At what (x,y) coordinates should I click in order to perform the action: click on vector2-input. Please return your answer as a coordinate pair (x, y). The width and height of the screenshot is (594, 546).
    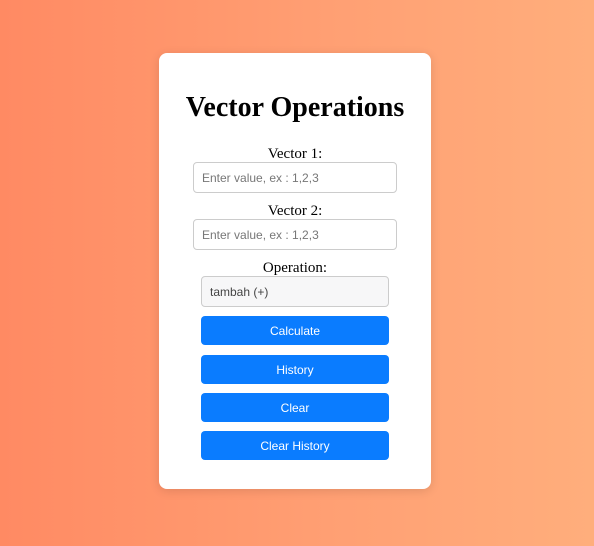
    Looking at the image, I should click on (295, 234).